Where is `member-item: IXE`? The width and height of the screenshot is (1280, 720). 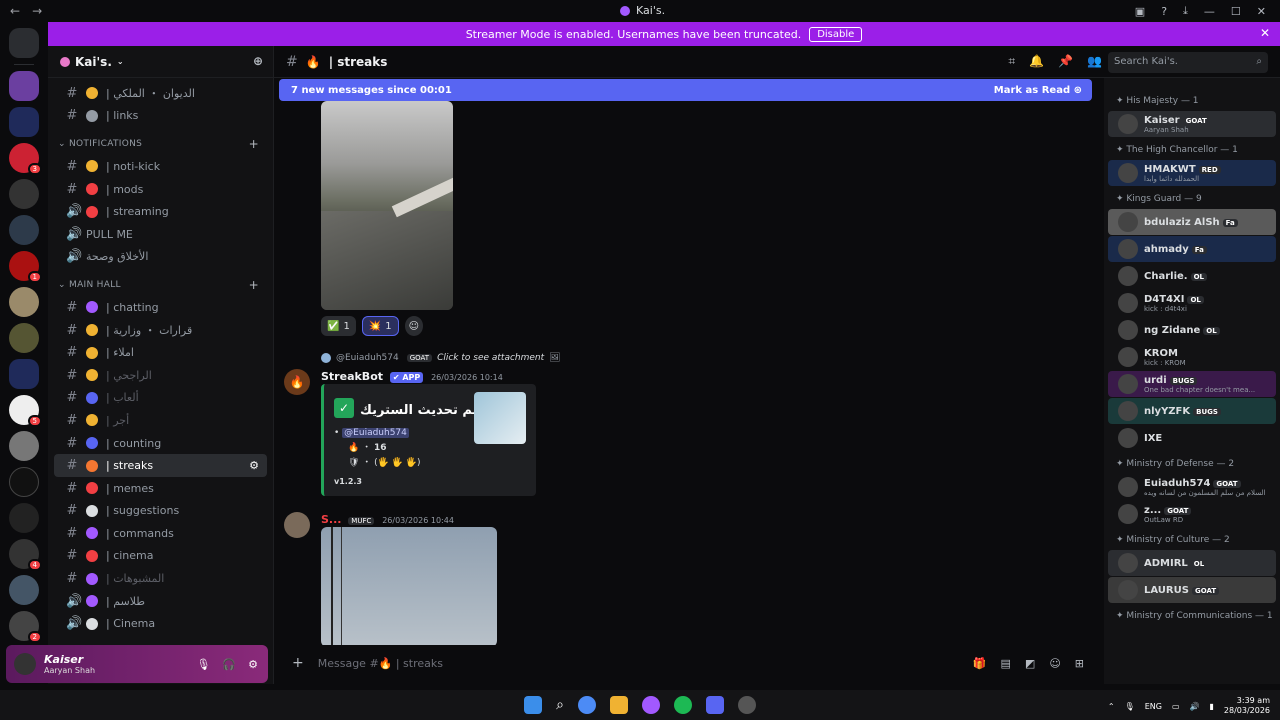
member-item: IXE is located at coordinates (1192, 438).